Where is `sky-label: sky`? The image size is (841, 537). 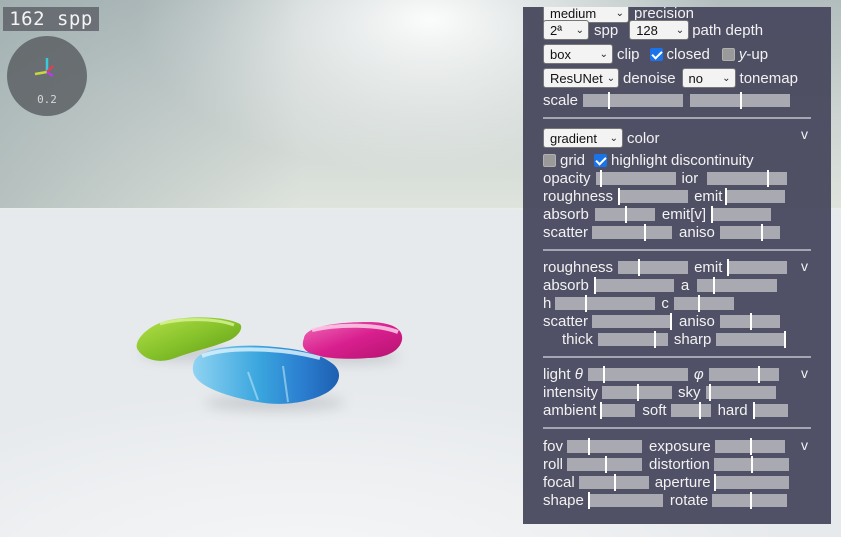 sky-label: sky is located at coordinates (689, 392).